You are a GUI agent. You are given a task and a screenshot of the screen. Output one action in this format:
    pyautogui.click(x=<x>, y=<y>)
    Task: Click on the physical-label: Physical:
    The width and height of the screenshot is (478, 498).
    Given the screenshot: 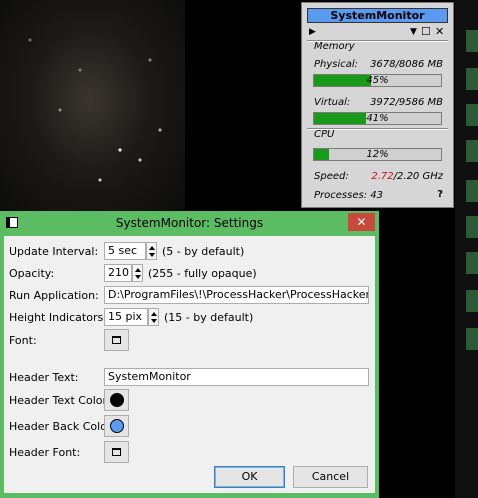 What is the action you would take?
    pyautogui.click(x=336, y=64)
    